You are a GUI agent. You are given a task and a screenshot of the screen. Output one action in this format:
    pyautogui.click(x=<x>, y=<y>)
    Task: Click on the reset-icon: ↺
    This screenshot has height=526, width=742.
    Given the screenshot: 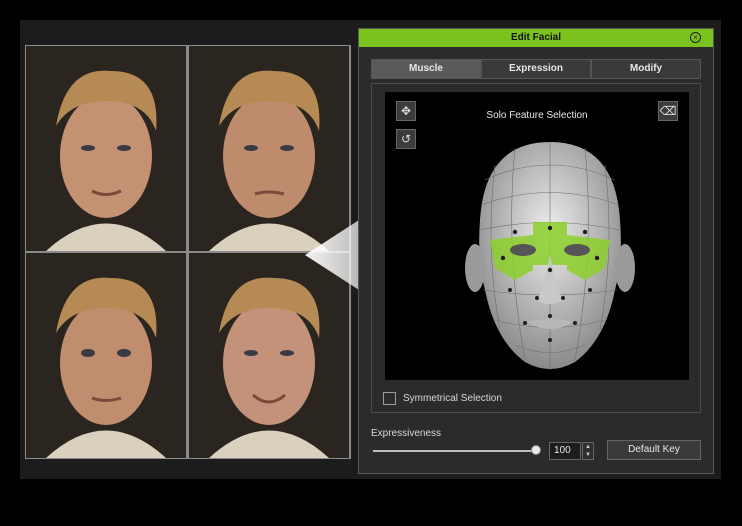 What is the action you would take?
    pyautogui.click(x=406, y=139)
    